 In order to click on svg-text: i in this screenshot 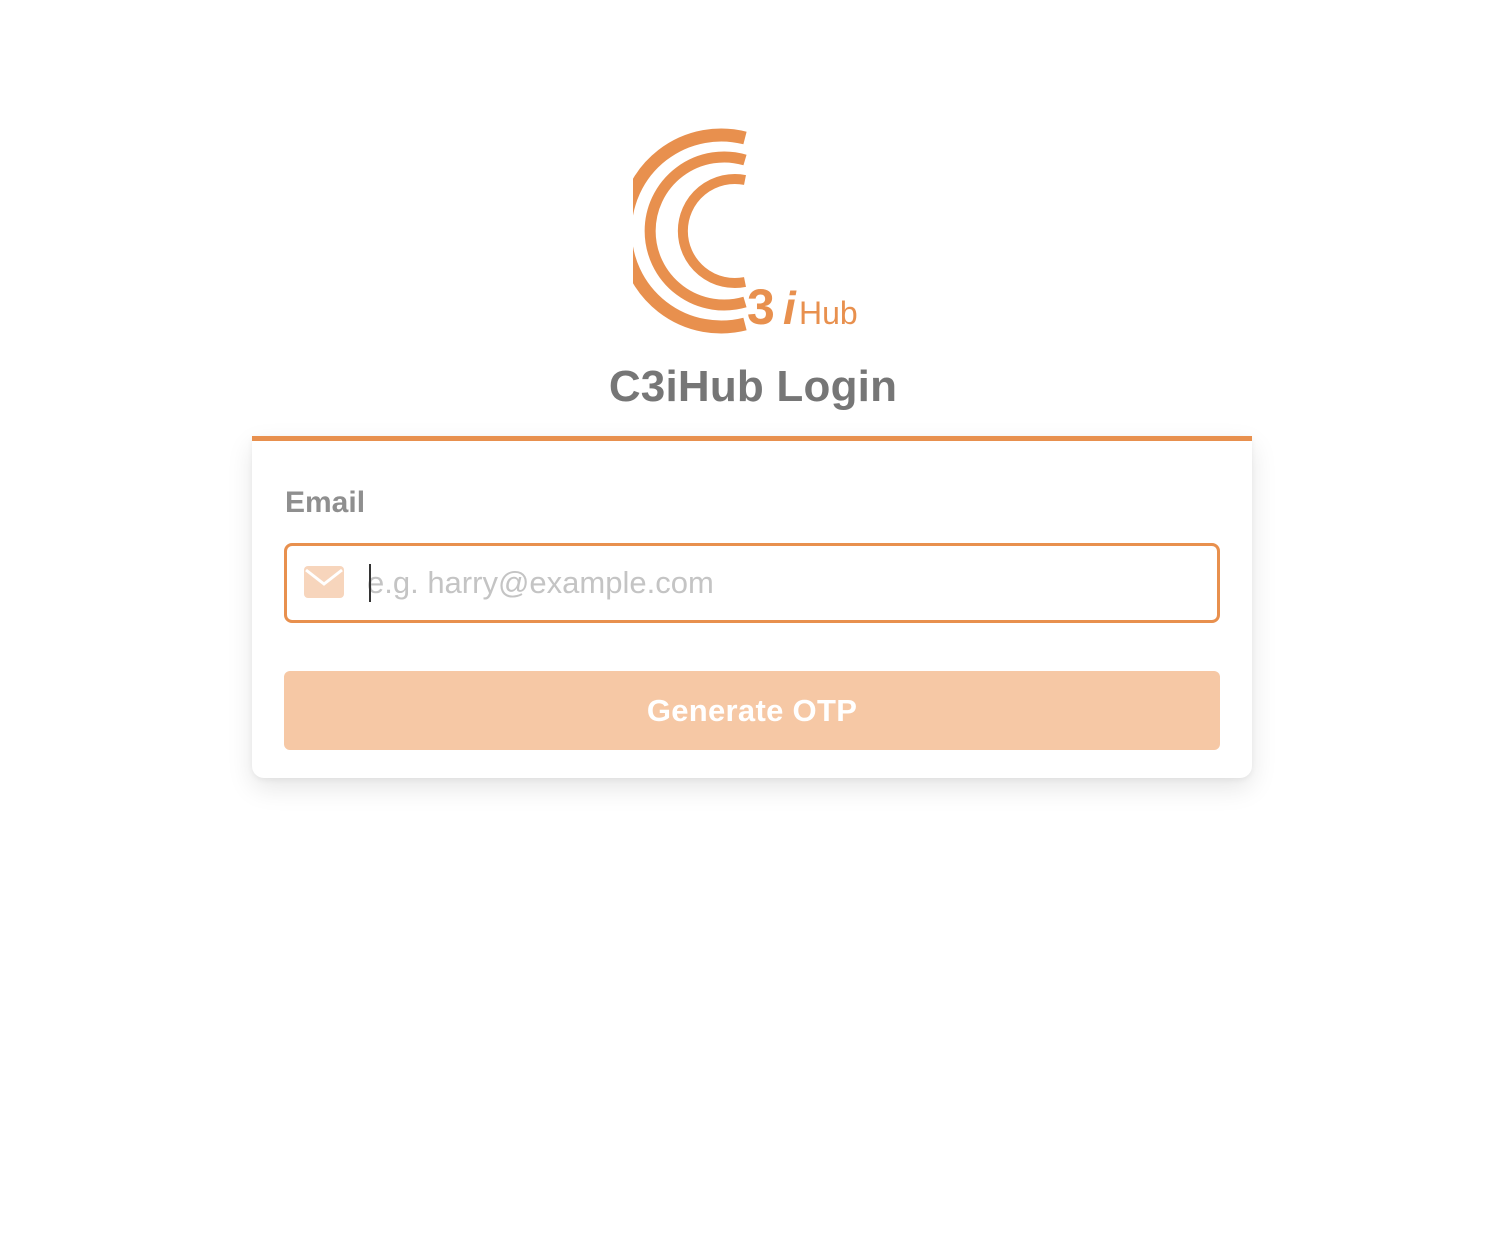, I will do `click(790, 308)`.